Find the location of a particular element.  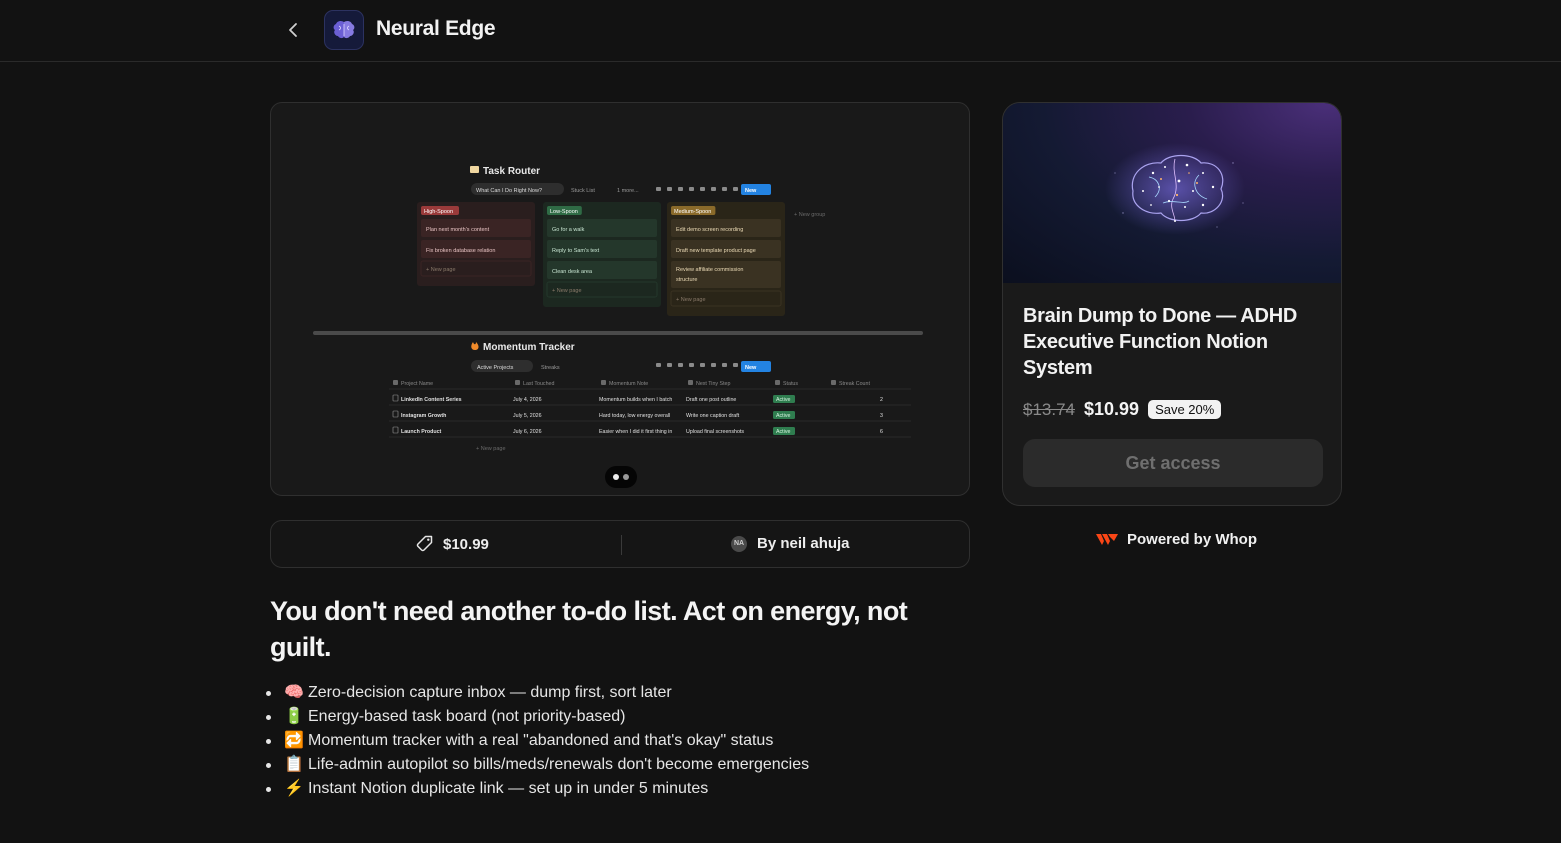

back-button is located at coordinates (293, 30).